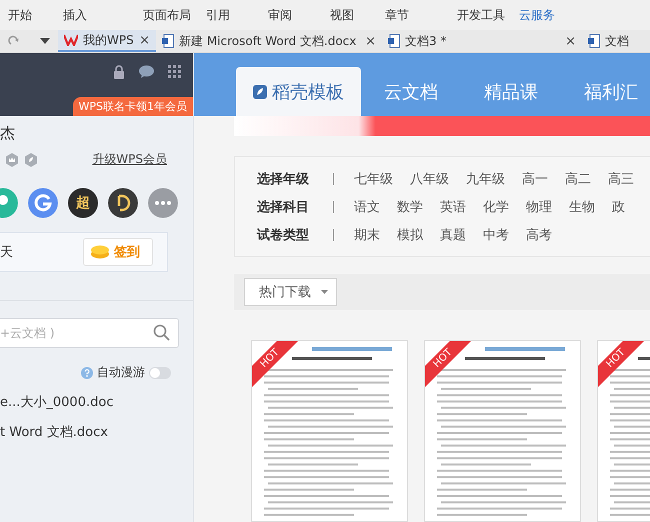 Image resolution: width=650 pixels, height=522 pixels. What do you see at coordinates (485, 179) in the screenshot?
I see `filter-option: 九年级` at bounding box center [485, 179].